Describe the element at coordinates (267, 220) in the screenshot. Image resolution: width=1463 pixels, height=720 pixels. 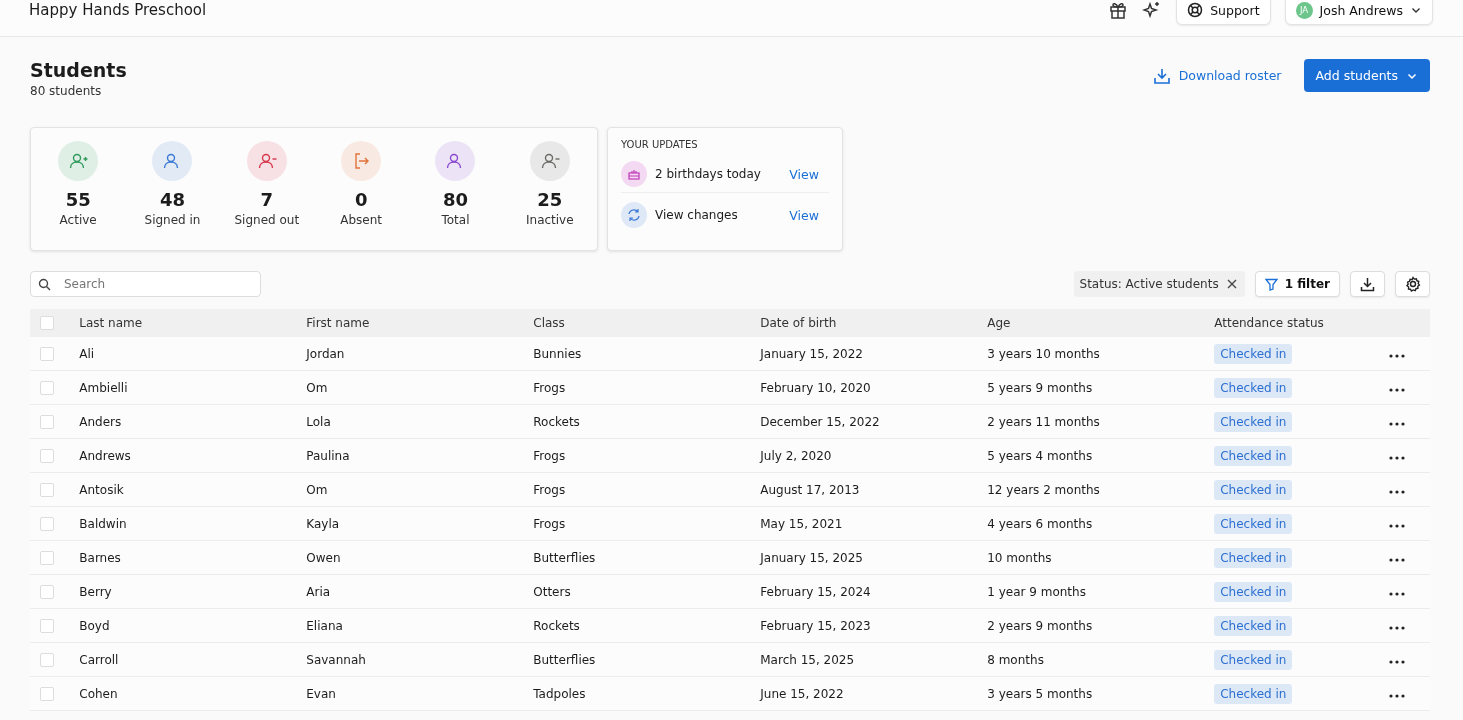
I see `stat-label: Signed out` at that location.